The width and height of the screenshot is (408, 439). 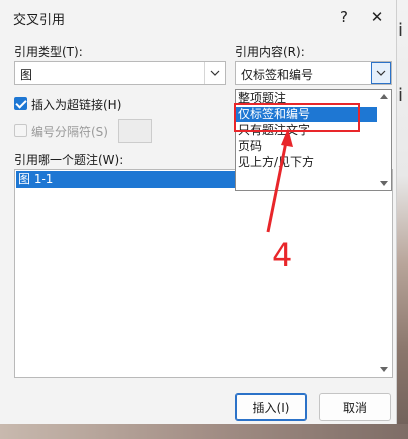 I want to click on ref-content-option: 页码, so click(x=306, y=146).